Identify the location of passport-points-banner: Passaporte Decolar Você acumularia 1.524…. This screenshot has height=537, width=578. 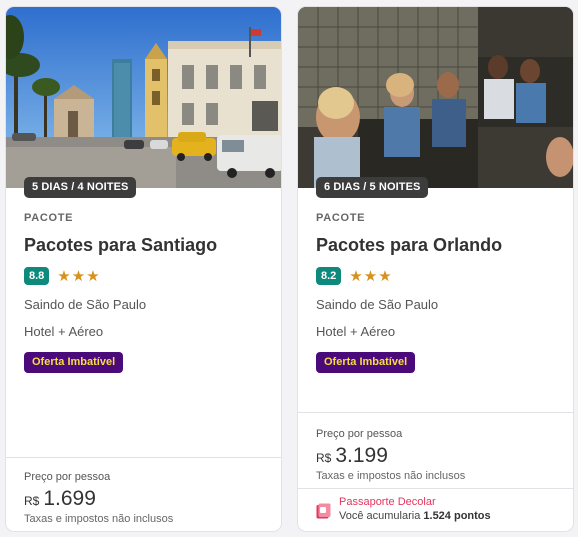
(435, 509).